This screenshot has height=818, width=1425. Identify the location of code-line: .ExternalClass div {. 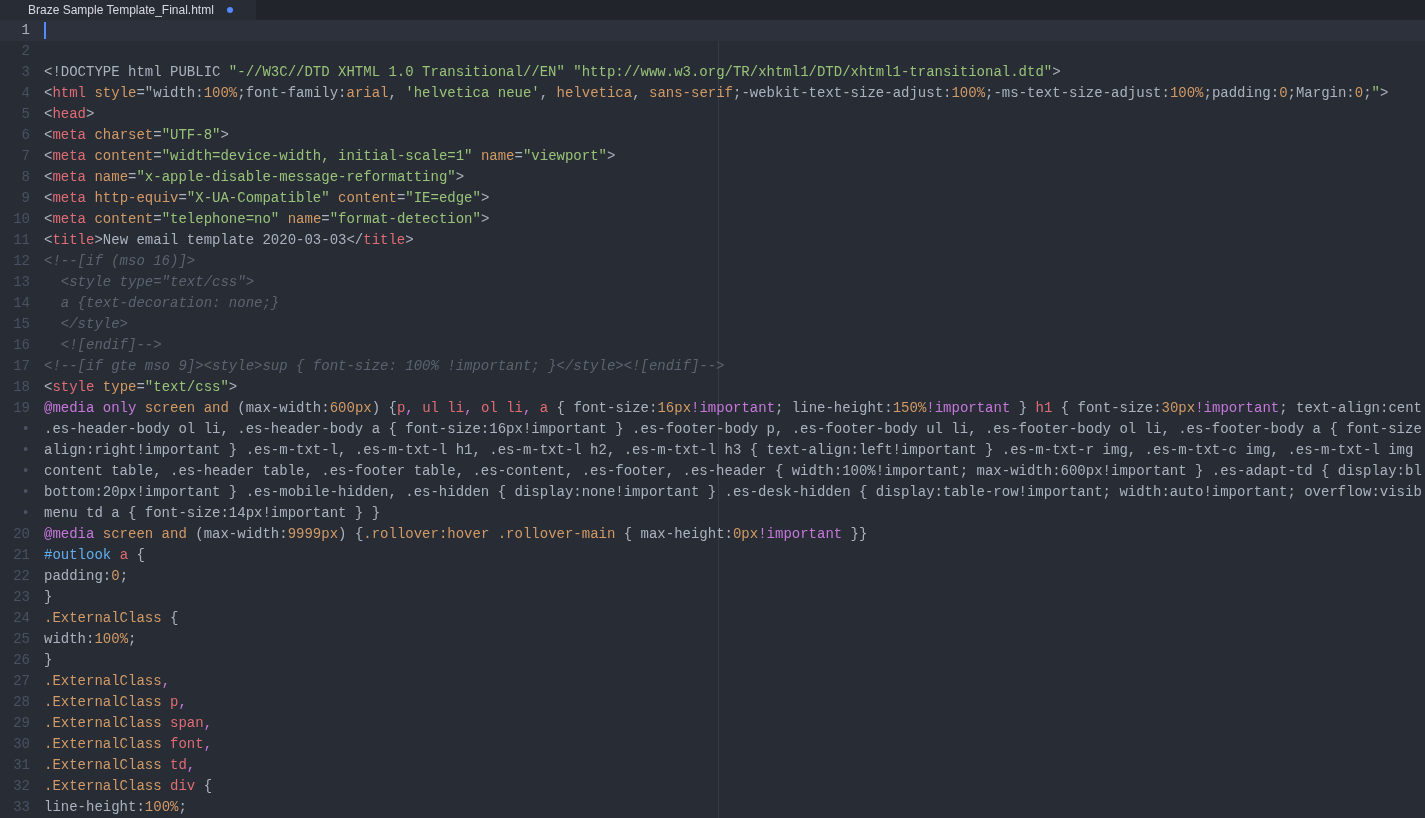
(128, 786).